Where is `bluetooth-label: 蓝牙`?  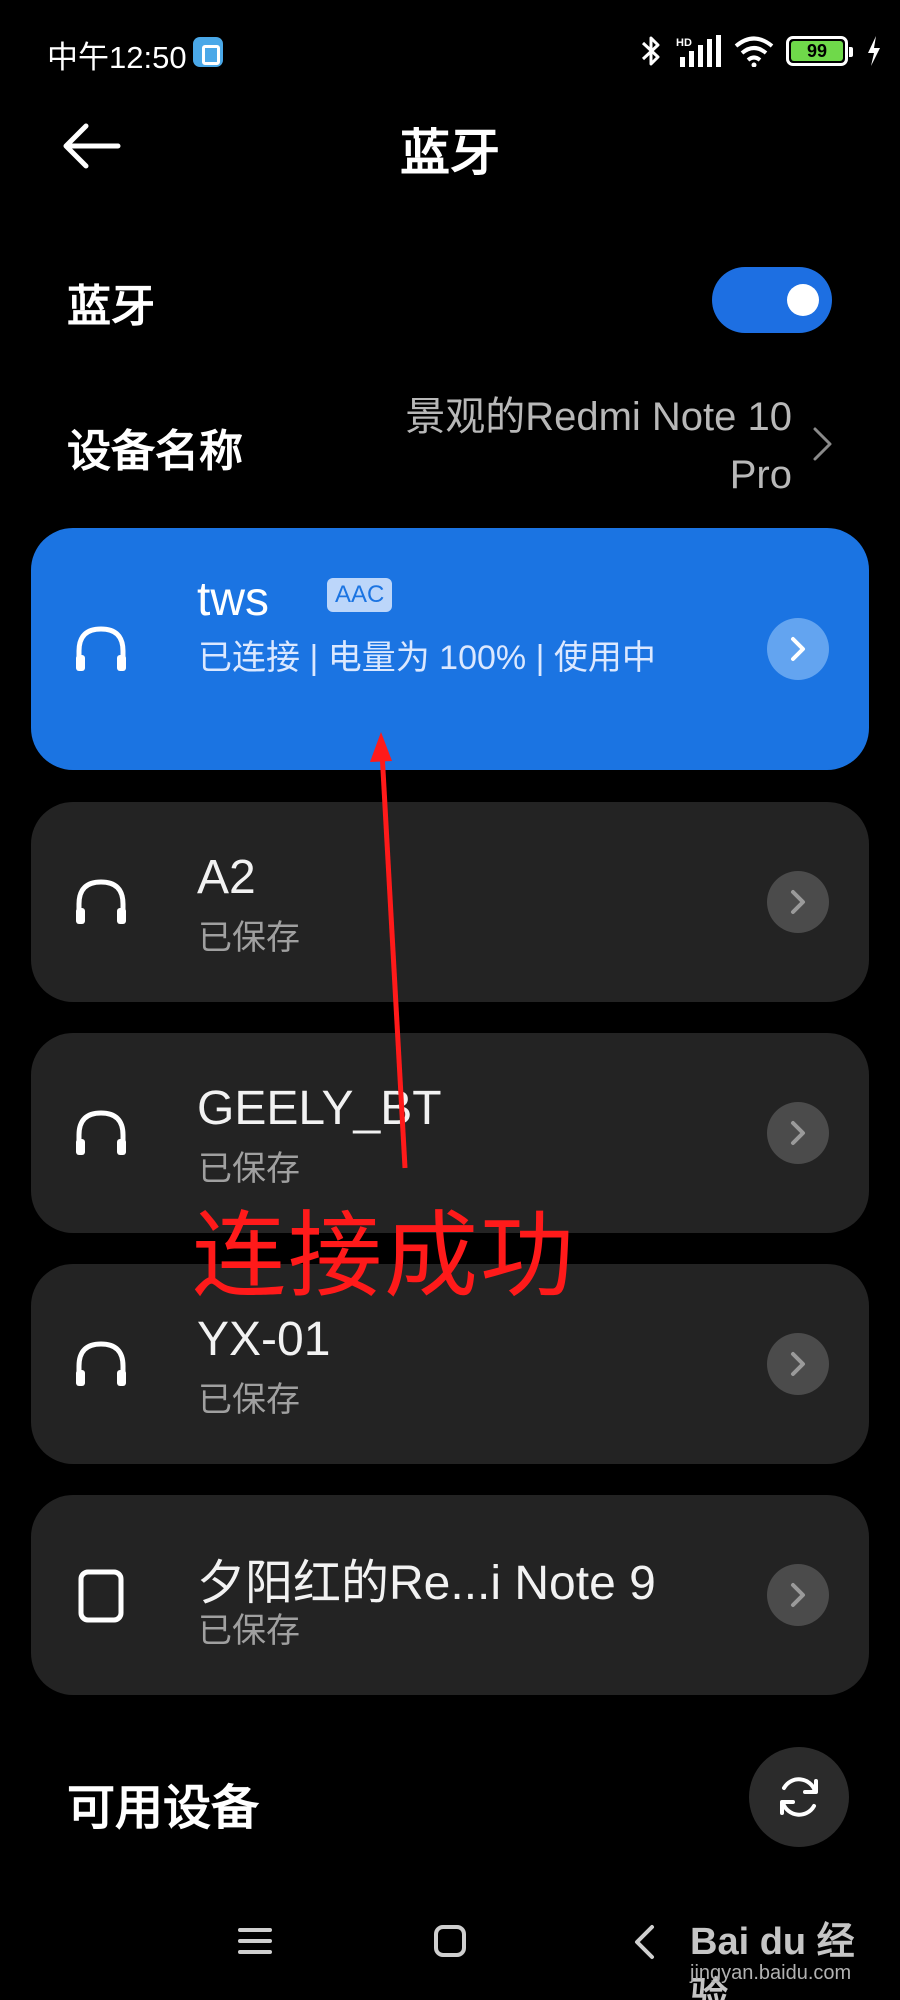 bluetooth-label: 蓝牙 is located at coordinates (111, 306).